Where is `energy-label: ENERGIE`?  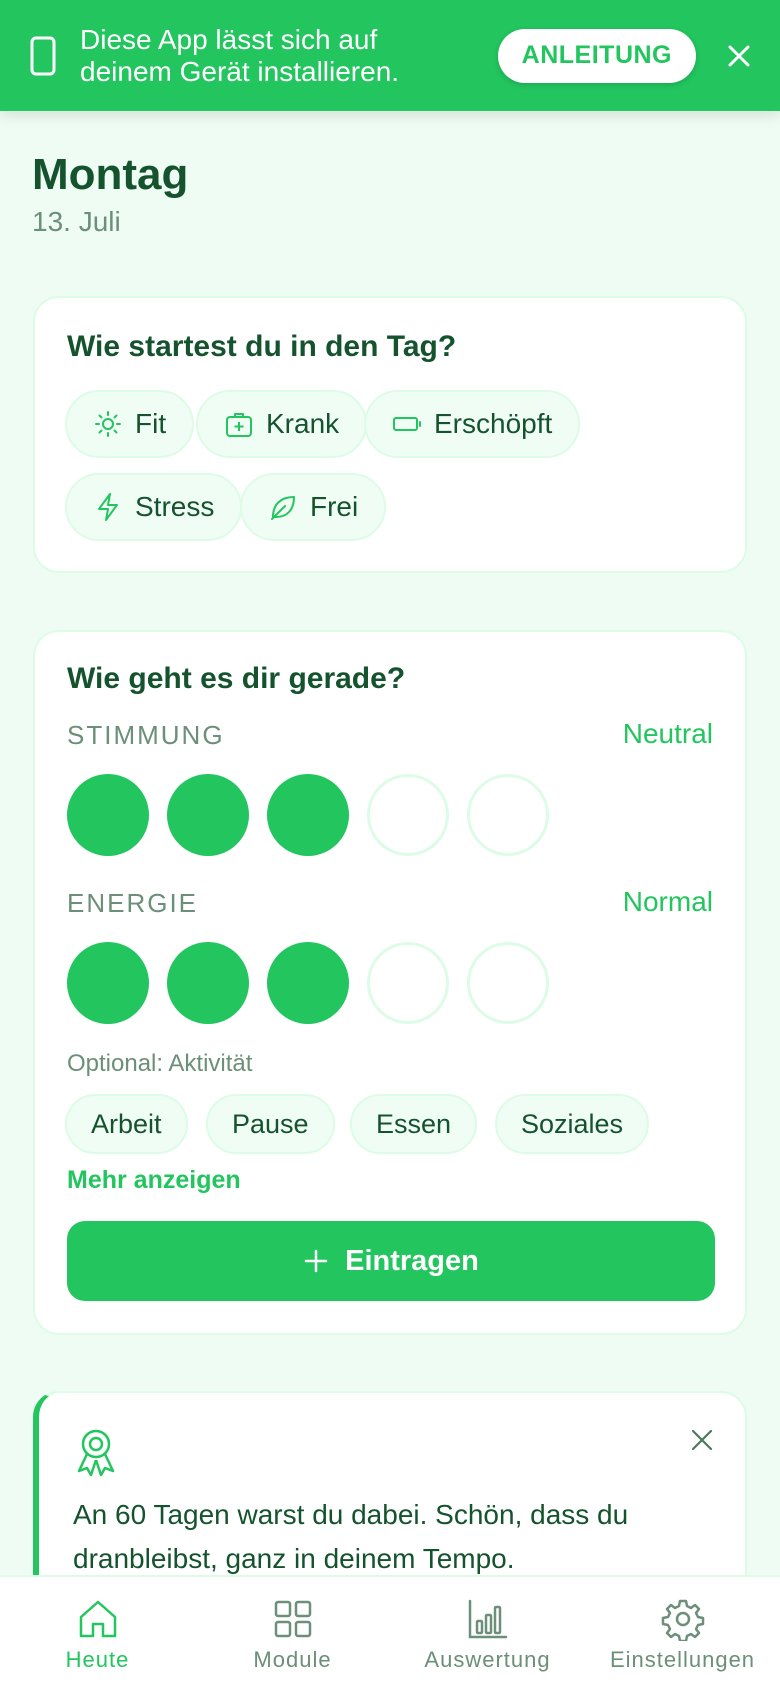
energy-label: ENERGIE is located at coordinates (133, 903).